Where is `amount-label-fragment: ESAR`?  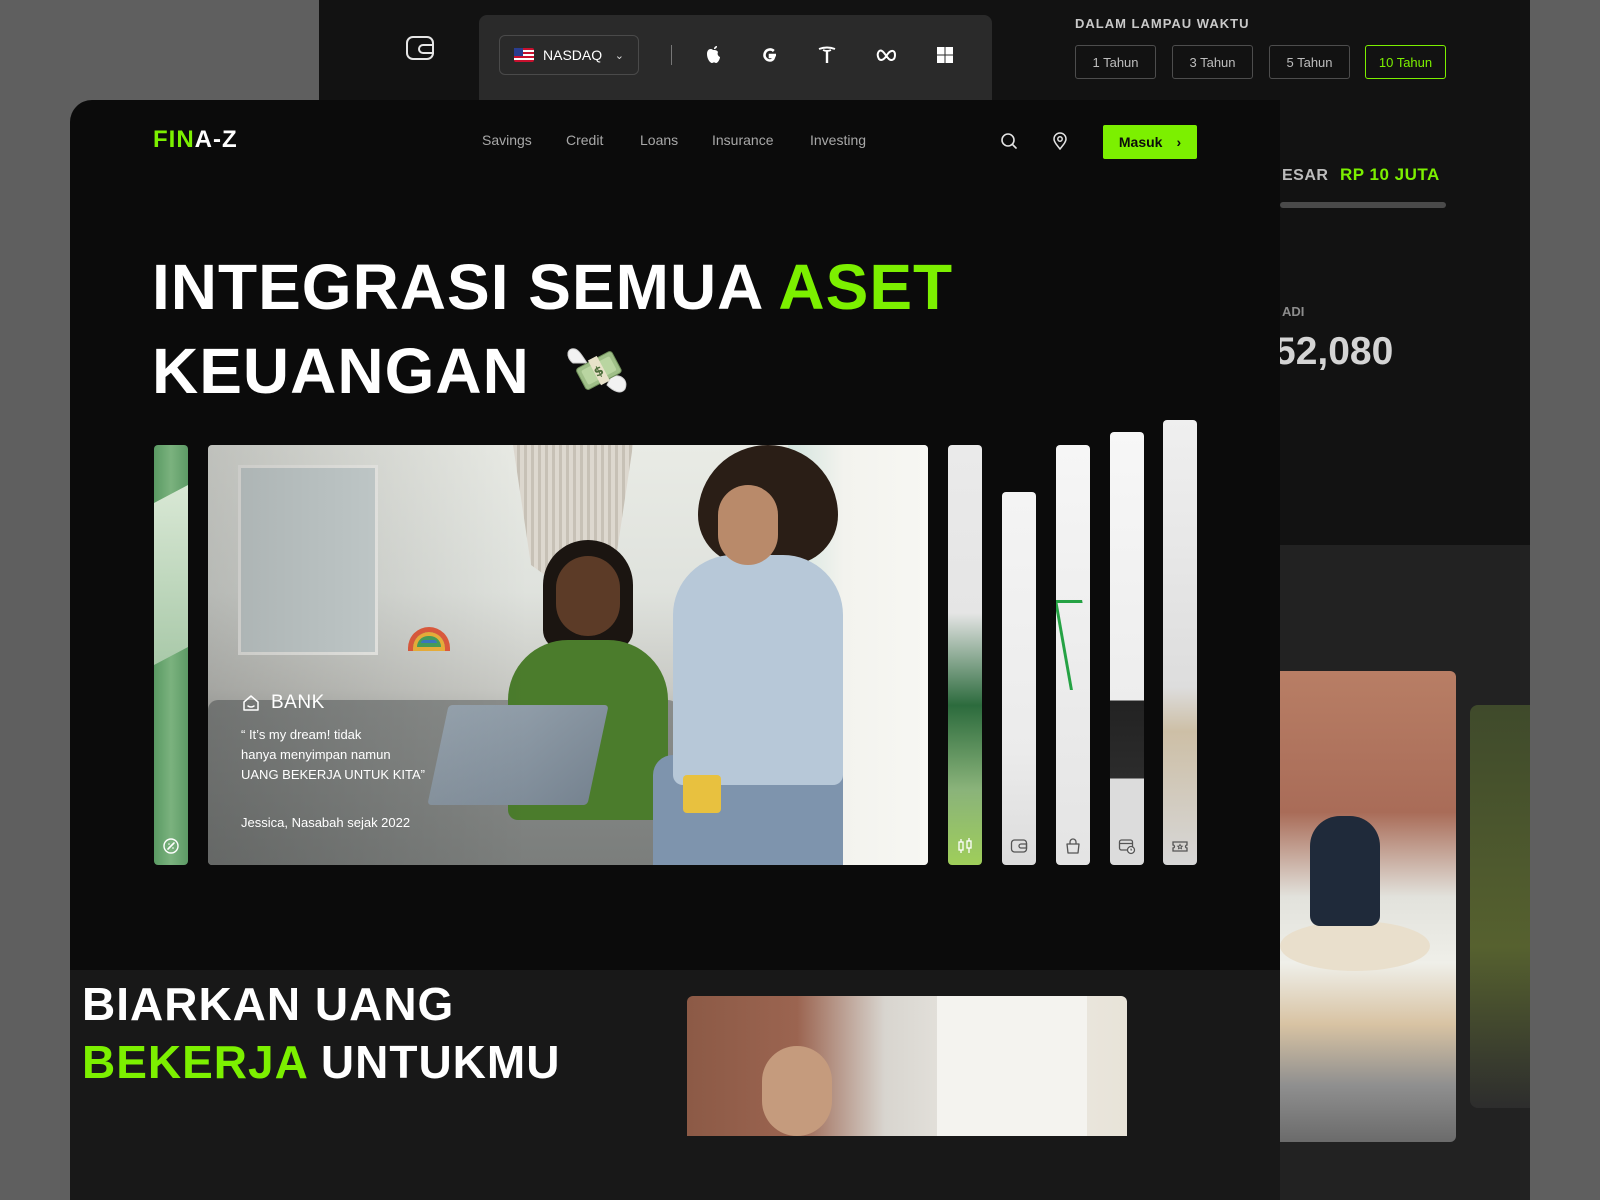 amount-label-fragment: ESAR is located at coordinates (1305, 175).